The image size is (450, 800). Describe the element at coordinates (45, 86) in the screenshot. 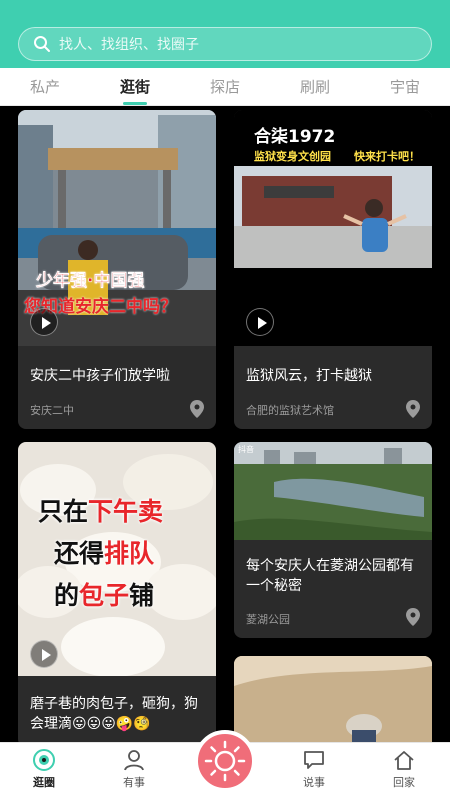

I see `tab-sichan: 私产` at that location.